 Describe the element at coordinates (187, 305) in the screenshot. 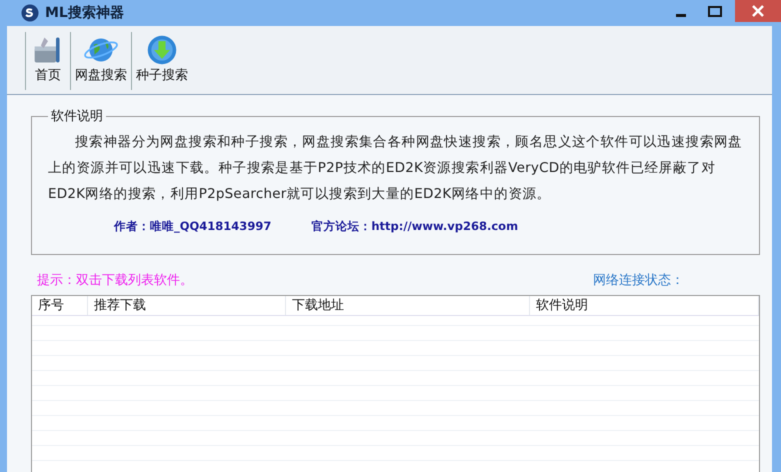

I see `column-header: 推荐下载` at that location.